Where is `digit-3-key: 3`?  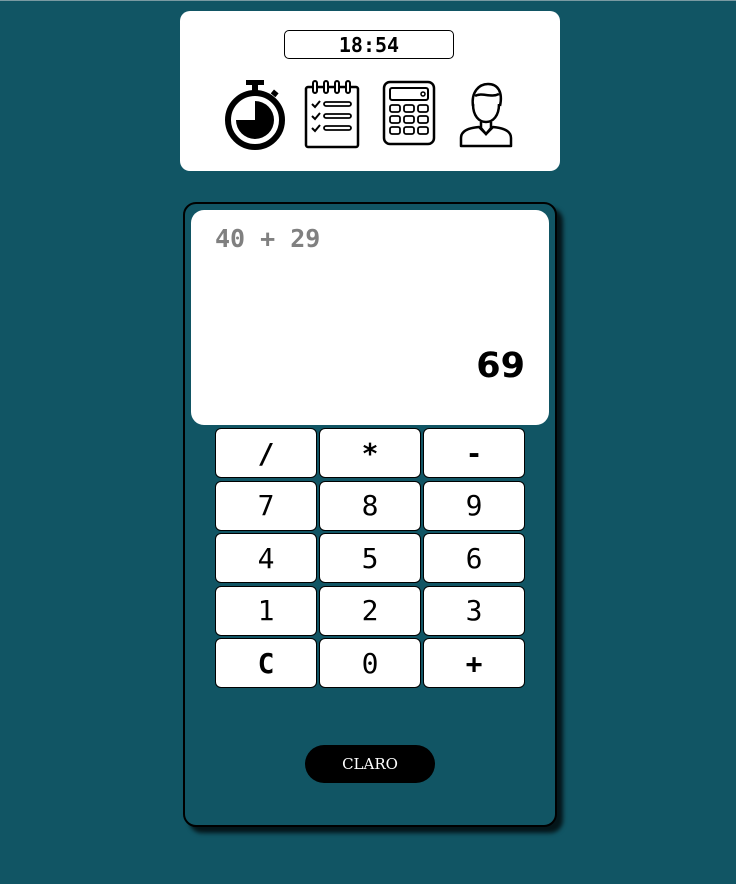 digit-3-key: 3 is located at coordinates (474, 610).